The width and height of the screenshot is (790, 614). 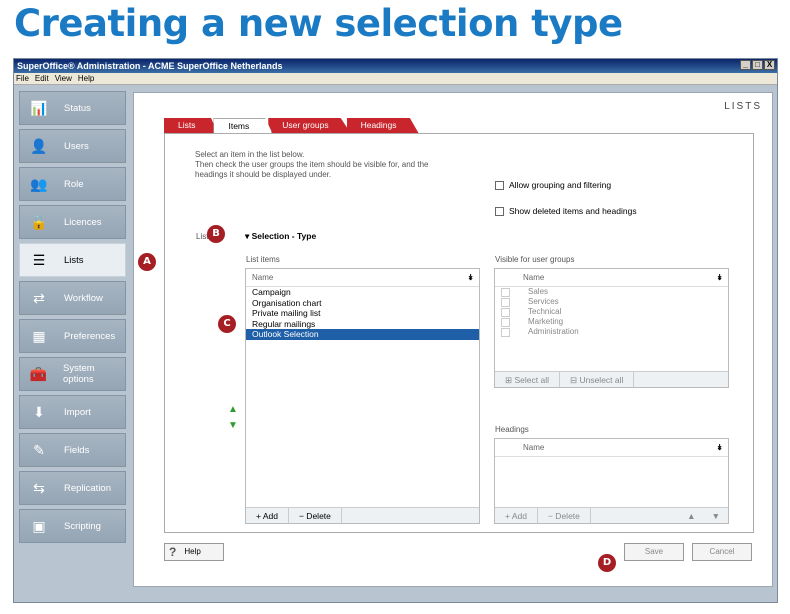 What do you see at coordinates (191, 125) in the screenshot?
I see `tab-lists: Lists` at bounding box center [191, 125].